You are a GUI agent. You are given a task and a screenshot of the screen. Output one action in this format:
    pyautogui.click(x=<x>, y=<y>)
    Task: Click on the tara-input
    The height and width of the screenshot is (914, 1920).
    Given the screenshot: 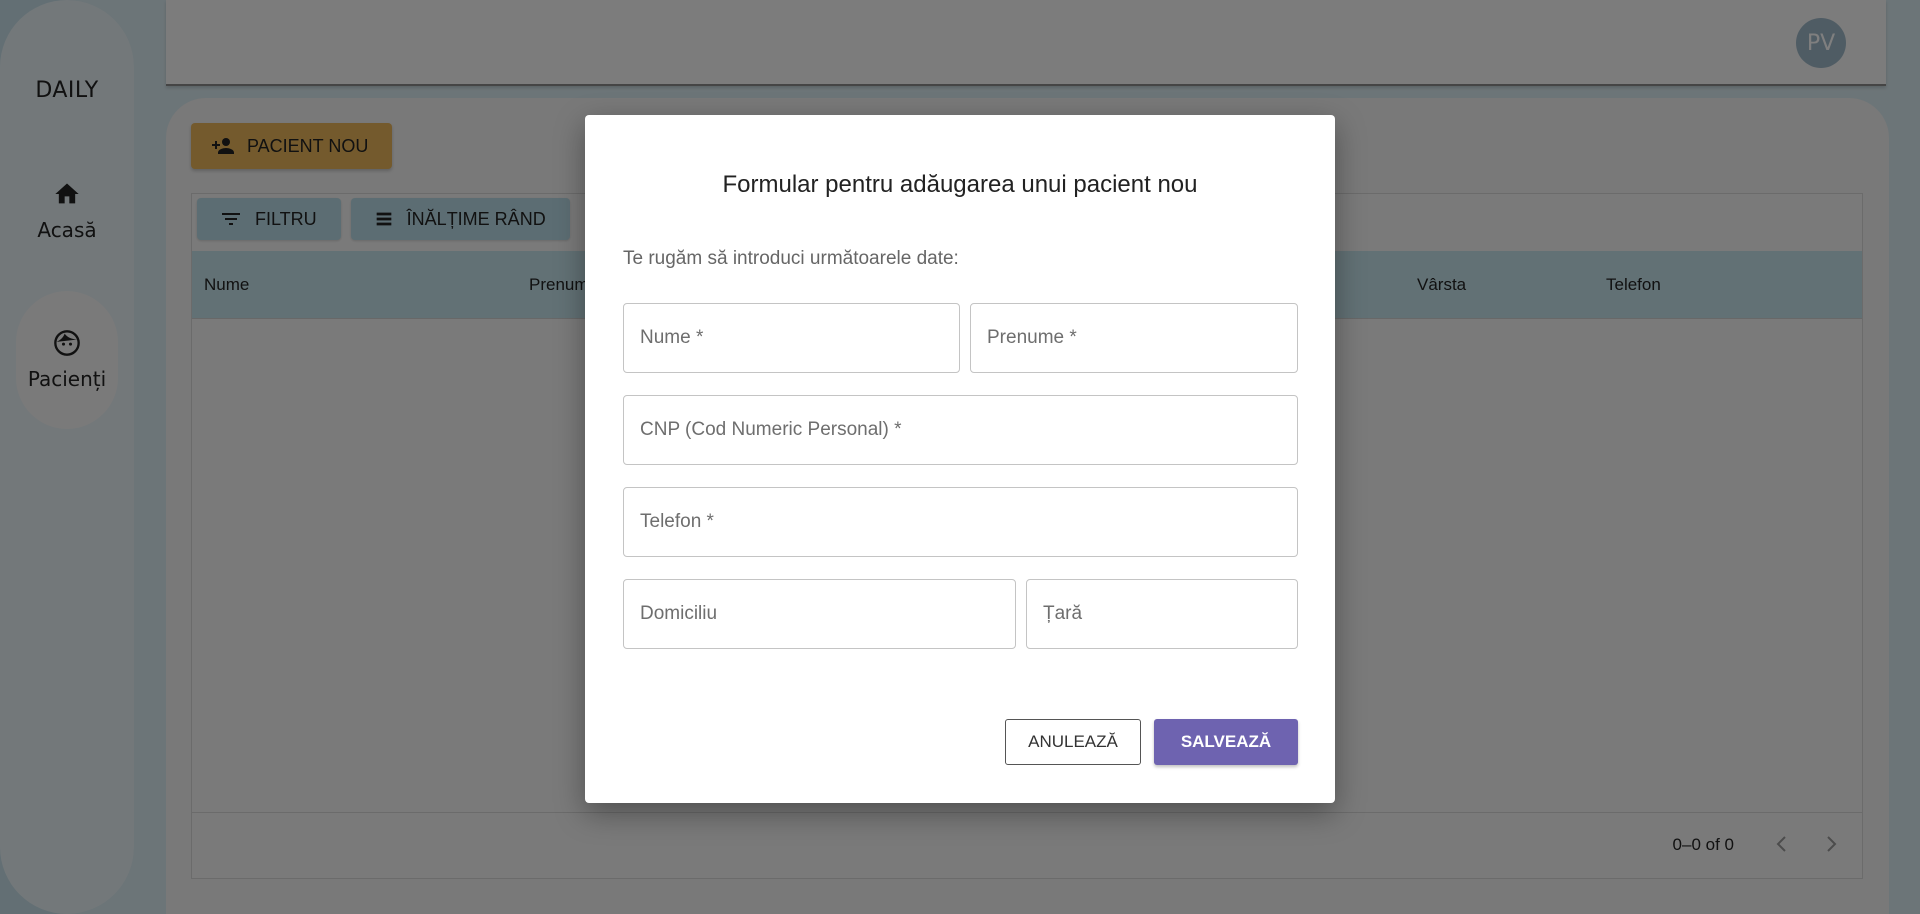 What is the action you would take?
    pyautogui.click(x=1162, y=614)
    